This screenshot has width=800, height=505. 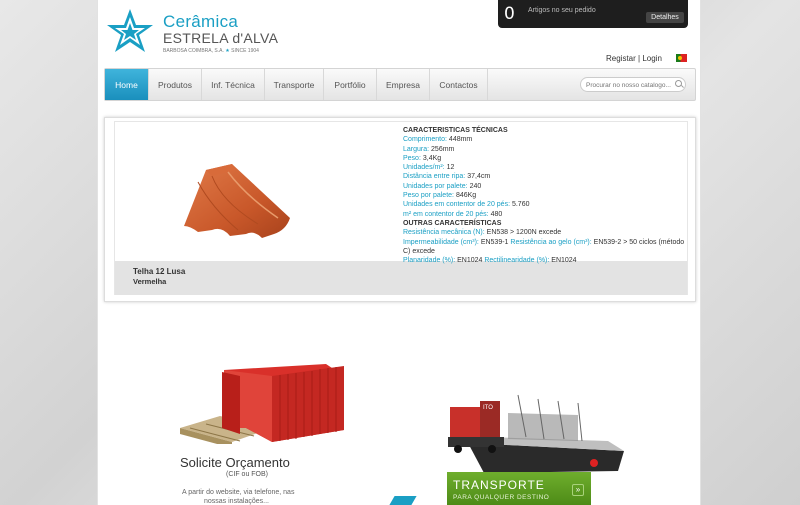 I want to click on spec-row: Largura: 256mm, so click(x=545, y=149).